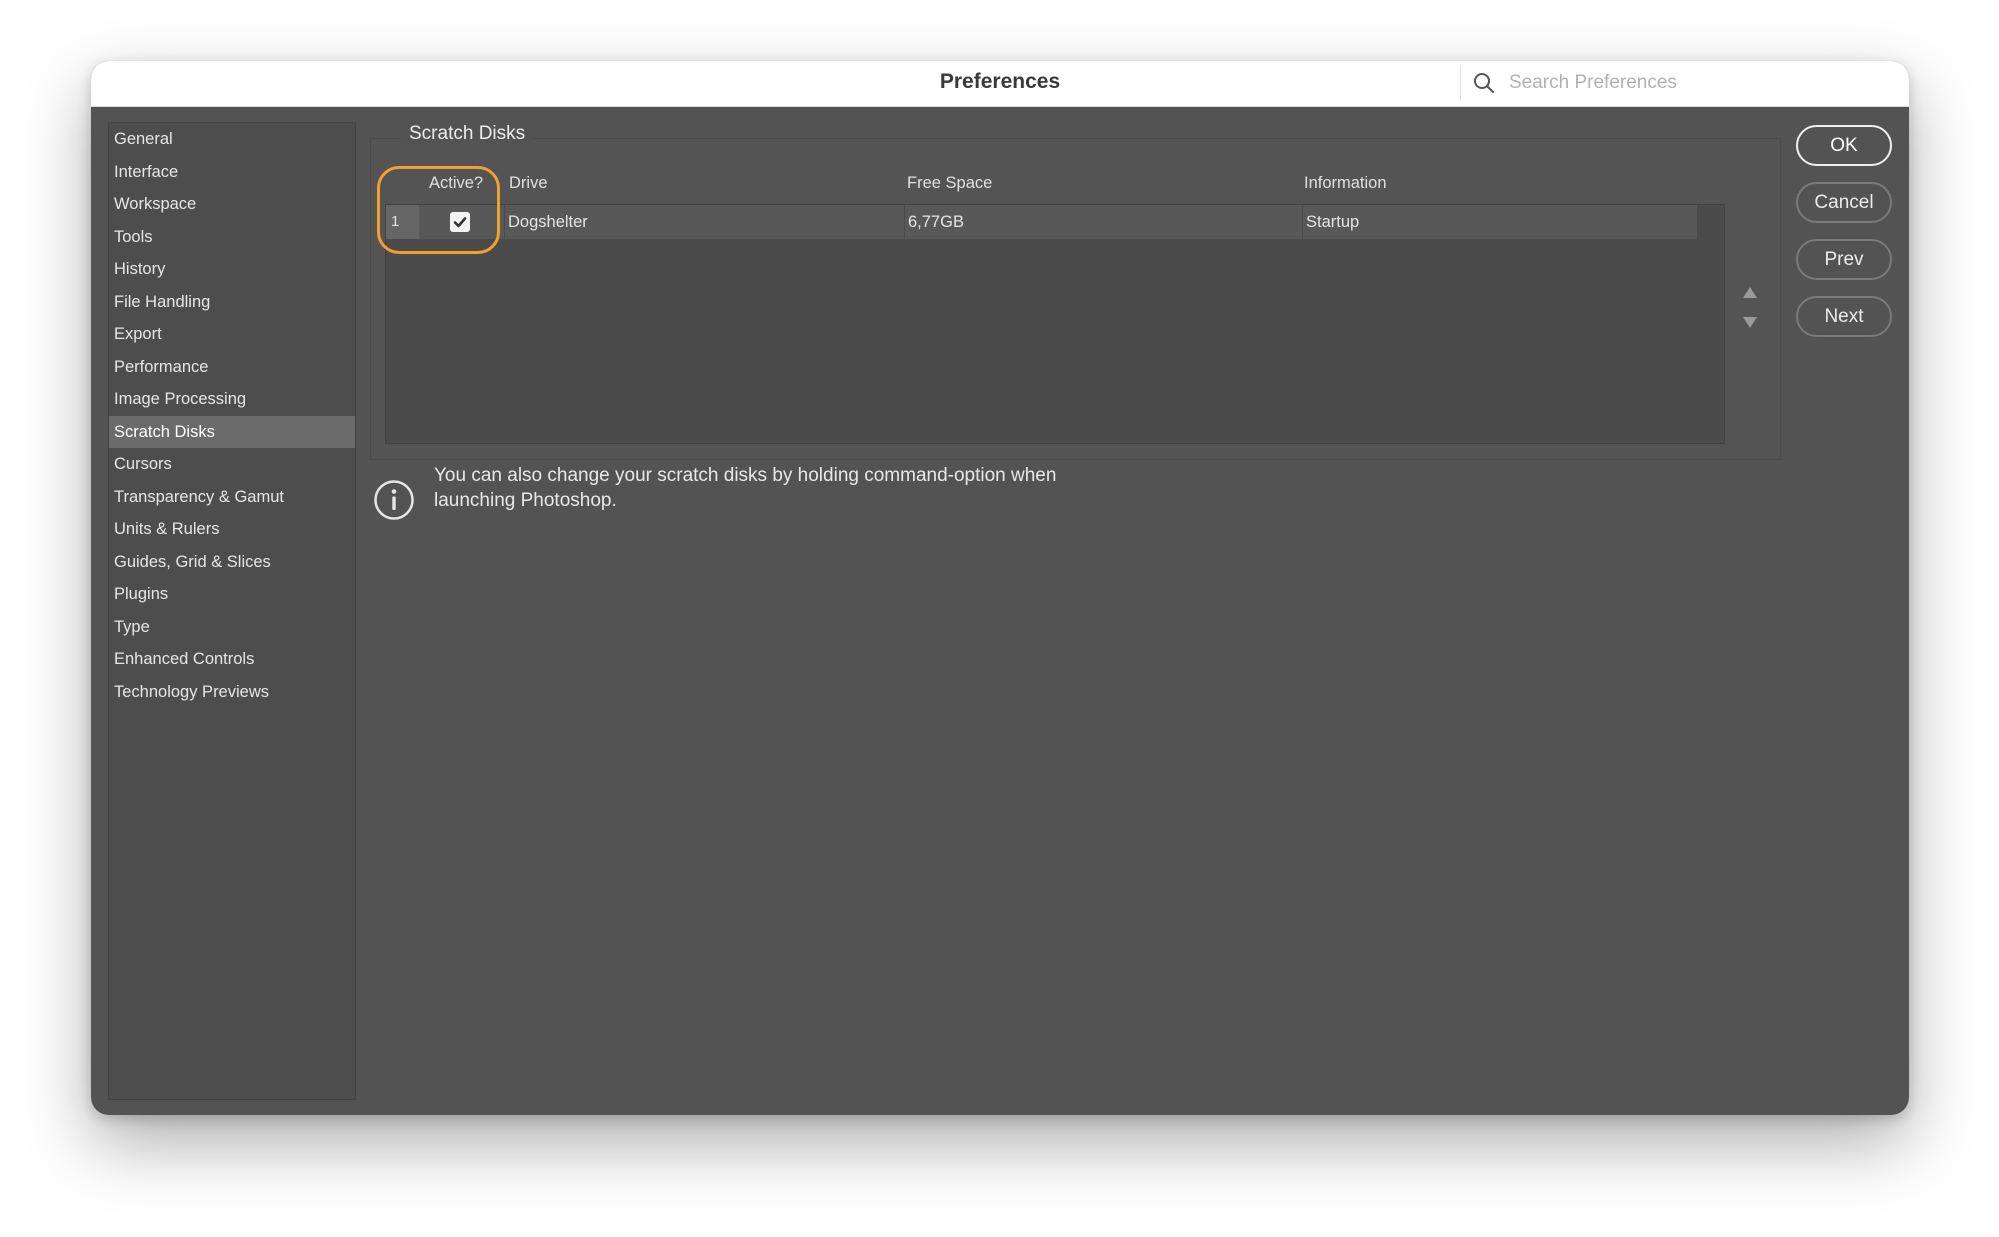  Describe the element at coordinates (232, 334) in the screenshot. I see `sidebar-item-export: Export` at that location.